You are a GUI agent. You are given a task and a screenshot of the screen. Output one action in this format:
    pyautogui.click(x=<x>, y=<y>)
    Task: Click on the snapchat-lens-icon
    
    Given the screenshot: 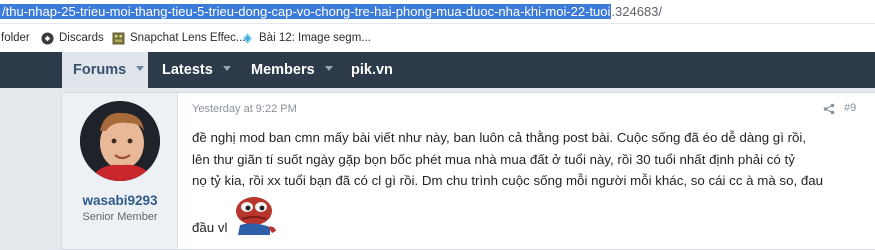 What is the action you would take?
    pyautogui.click(x=118, y=38)
    